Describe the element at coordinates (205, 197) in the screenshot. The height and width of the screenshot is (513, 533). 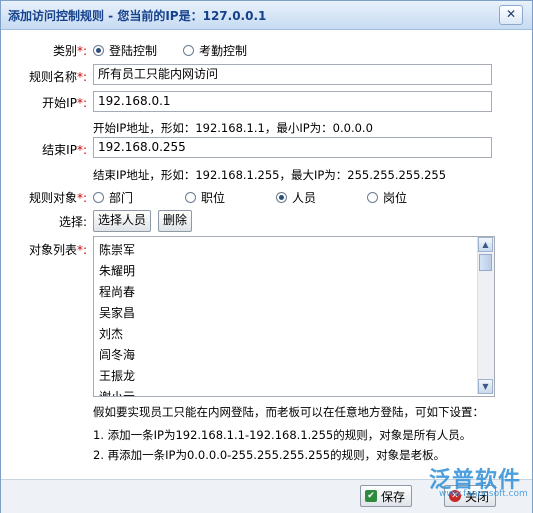
I see `radio-target-position: 职位` at that location.